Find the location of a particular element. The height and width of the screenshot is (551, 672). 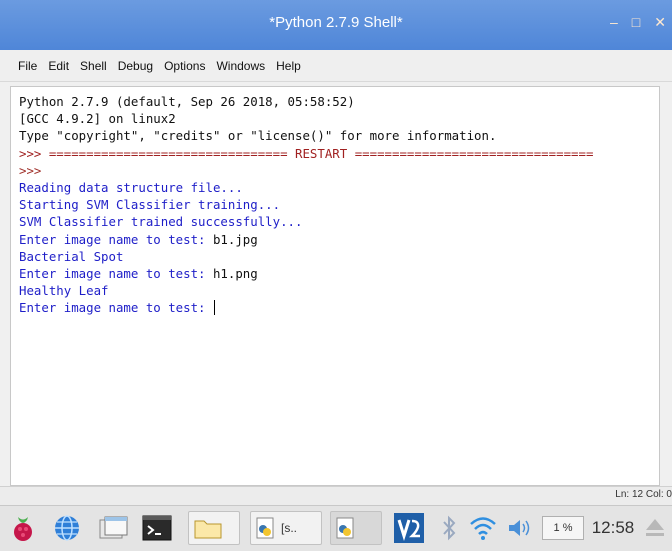

web-browser-icon is located at coordinates (67, 528).